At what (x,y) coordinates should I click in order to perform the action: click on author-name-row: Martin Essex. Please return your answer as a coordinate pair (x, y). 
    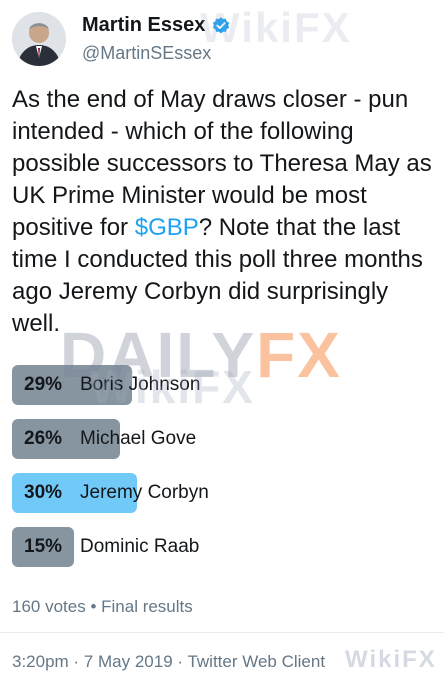
    Looking at the image, I should click on (156, 25).